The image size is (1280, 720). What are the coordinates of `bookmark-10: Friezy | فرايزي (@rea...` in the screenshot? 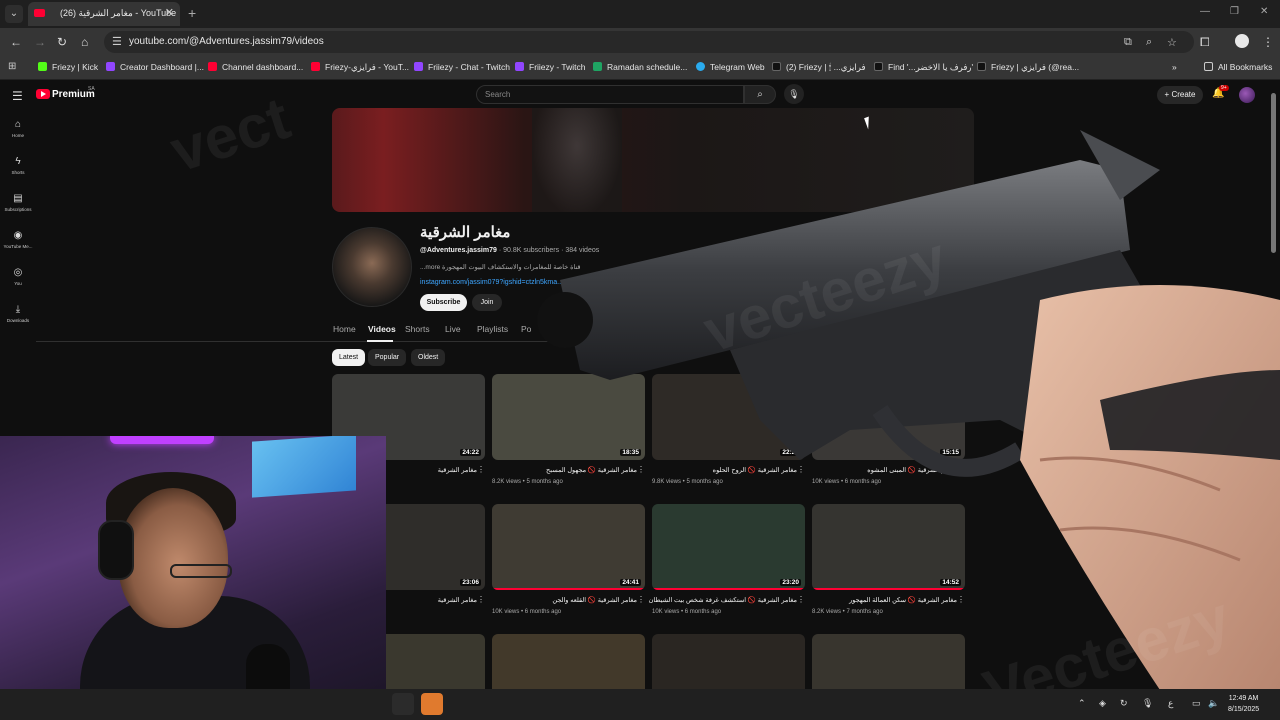 It's located at (1028, 68).